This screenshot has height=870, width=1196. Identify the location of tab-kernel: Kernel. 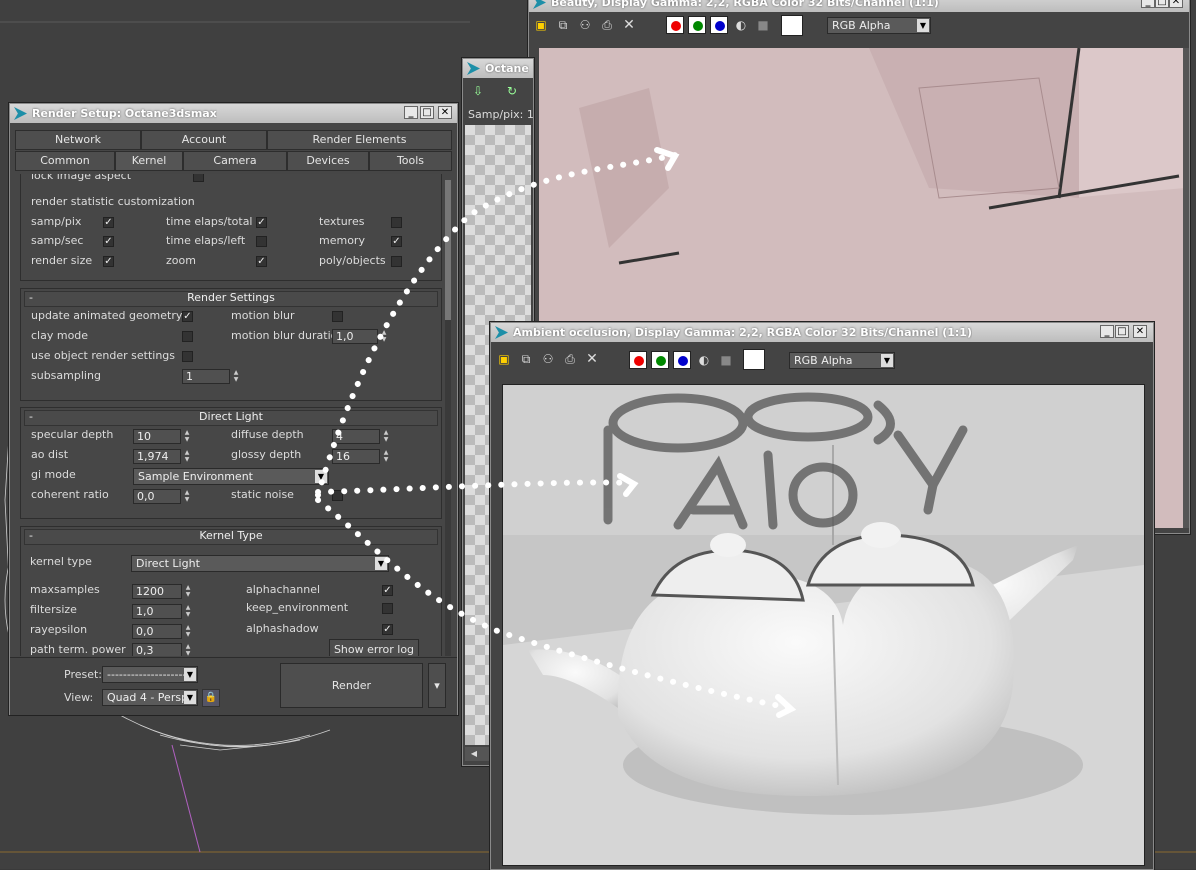
(149, 161).